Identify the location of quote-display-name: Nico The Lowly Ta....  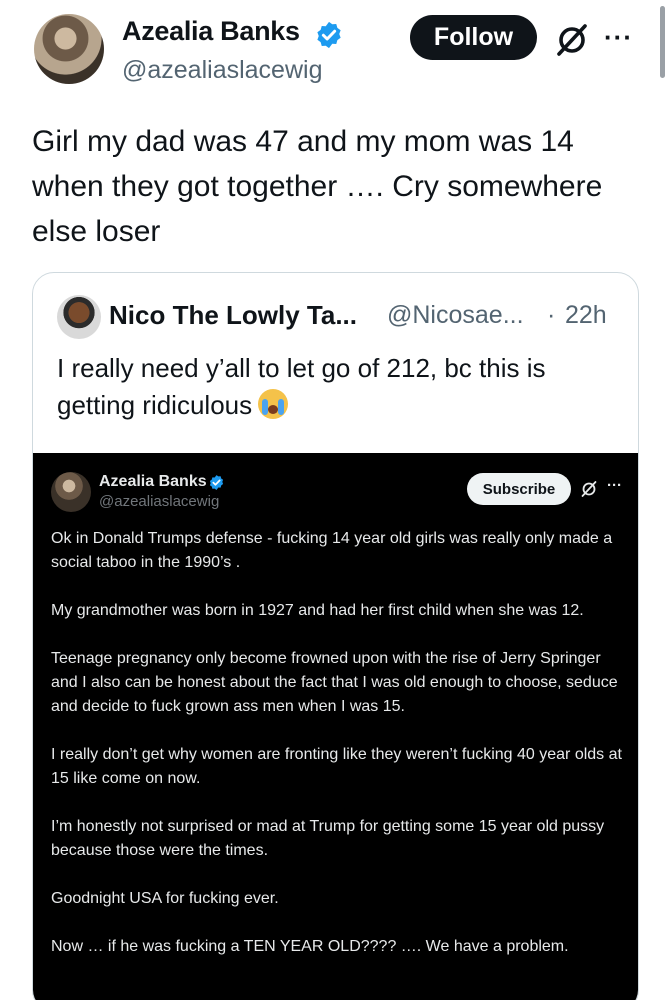
(233, 315).